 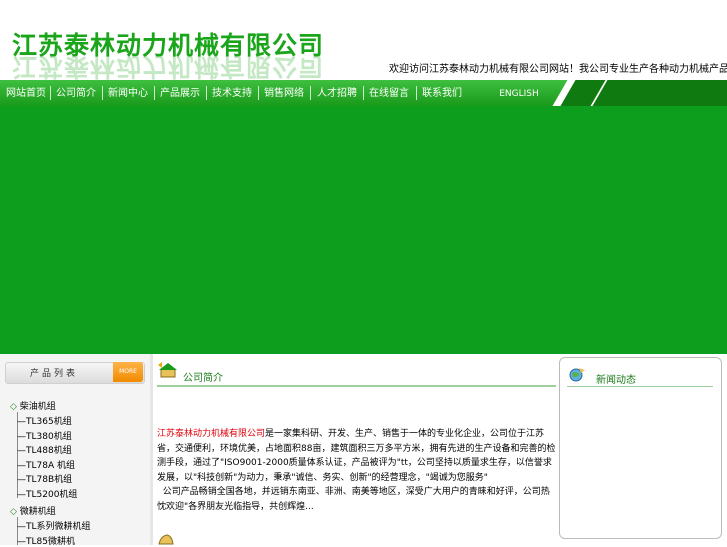 I want to click on product-item: —TL系列微耕机组, so click(x=54, y=525).